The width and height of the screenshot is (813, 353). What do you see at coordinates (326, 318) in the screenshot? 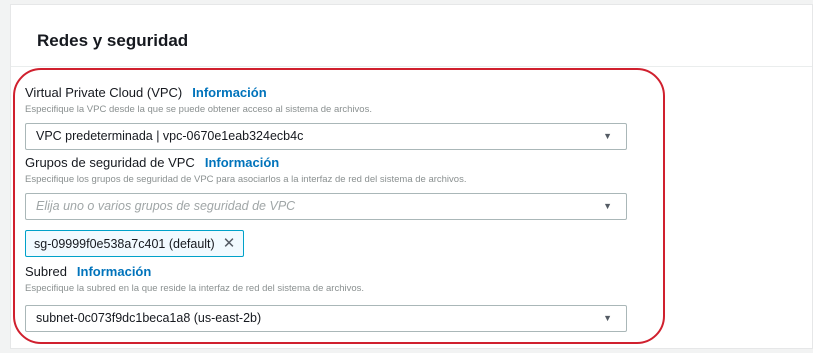
I see `subnet-select: subnet-0c073f9dc1beca1a8 (us-east-2b) ▼` at bounding box center [326, 318].